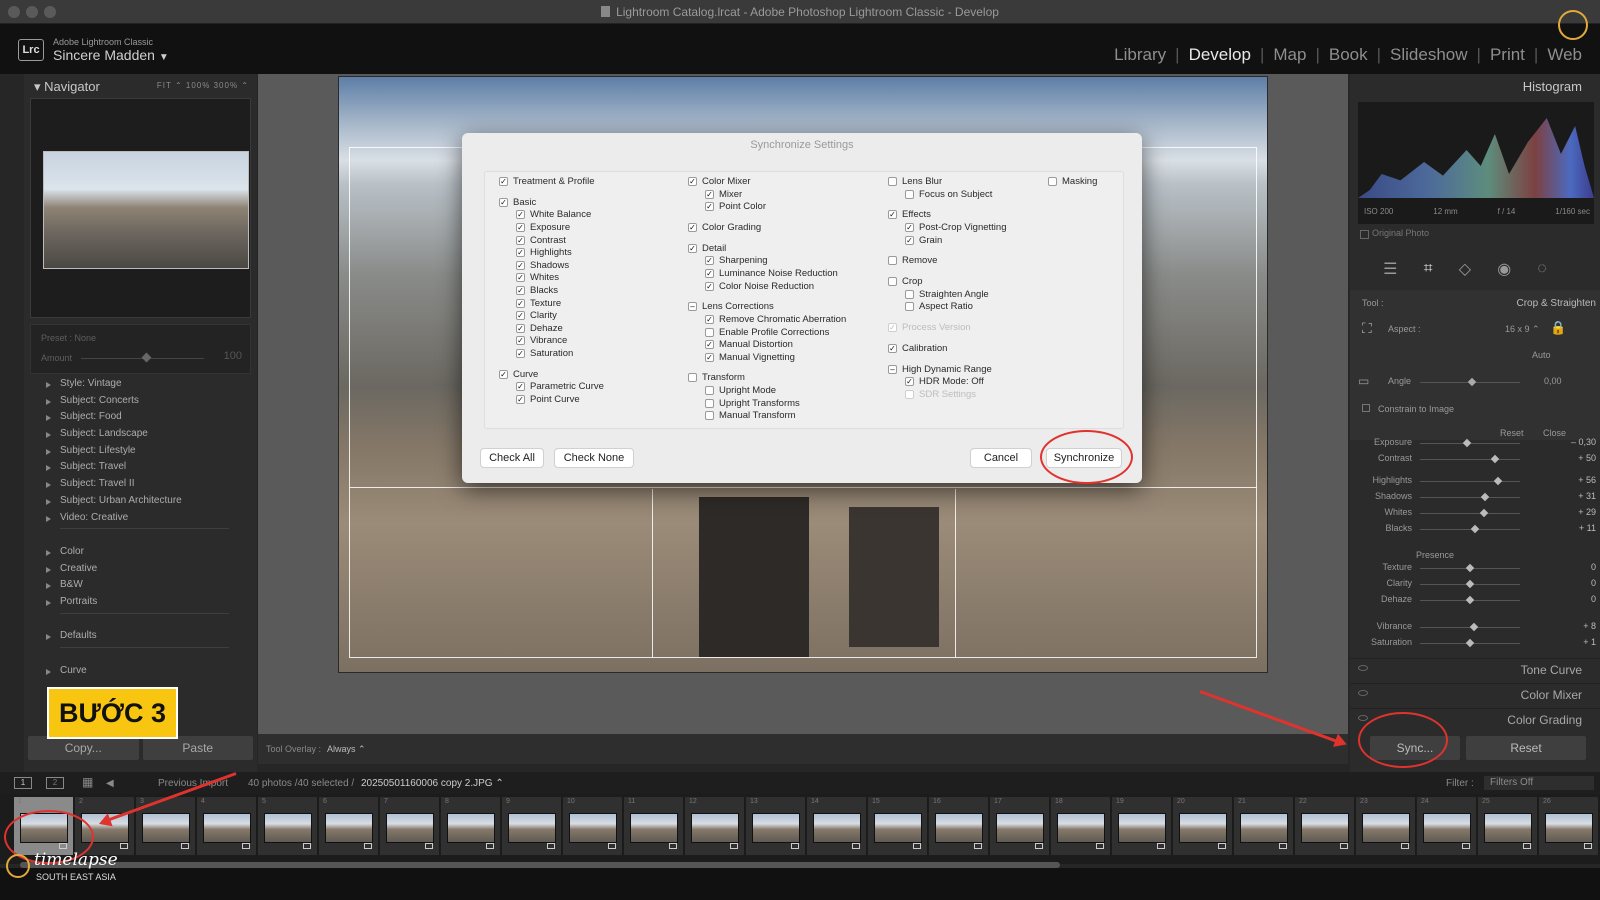 Image resolution: width=1600 pixels, height=900 pixels. Describe the element at coordinates (1220, 55) in the screenshot. I see `module-develop: Develop` at that location.